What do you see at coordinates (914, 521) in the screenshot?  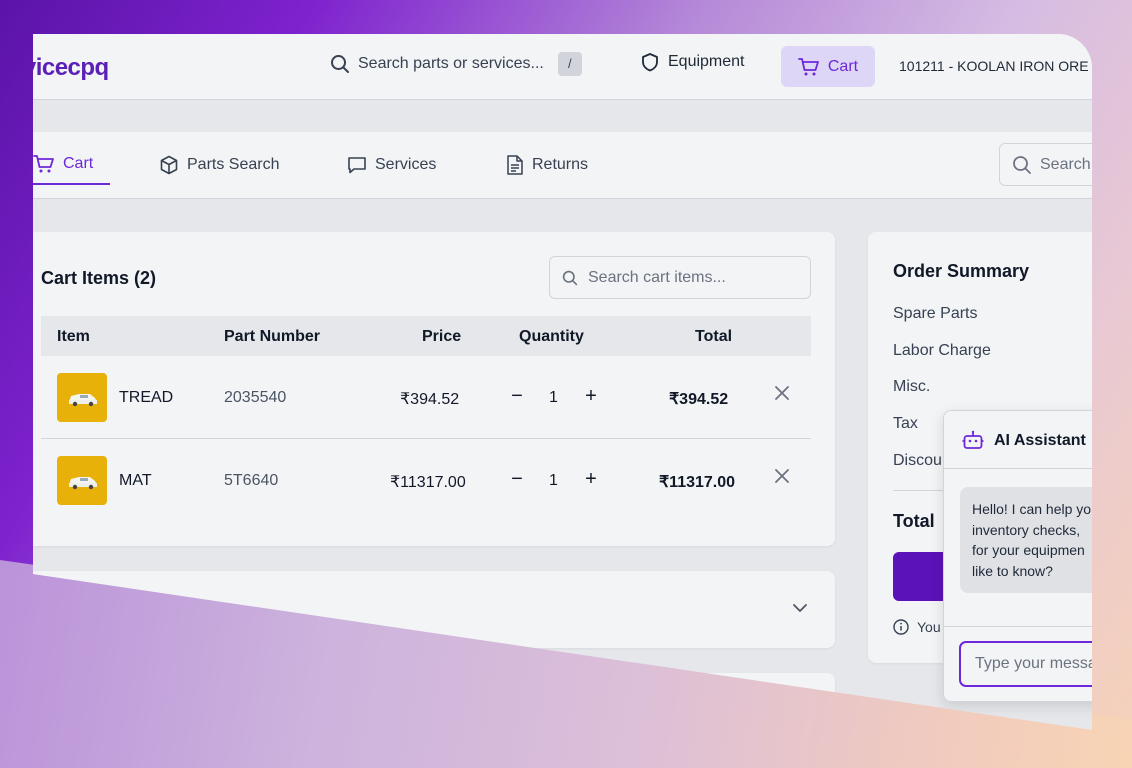 I see `summary-total-label: Total` at bounding box center [914, 521].